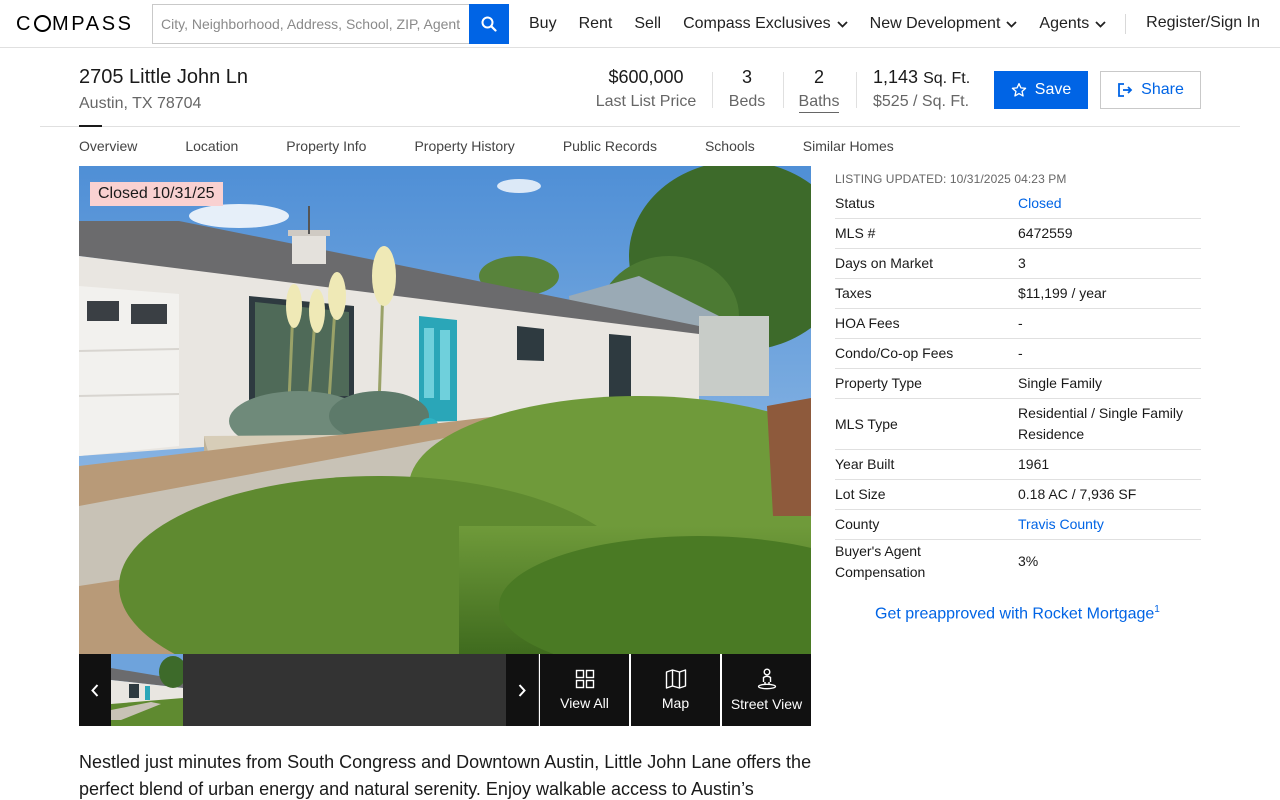  I want to click on fact-label: County, so click(857, 524).